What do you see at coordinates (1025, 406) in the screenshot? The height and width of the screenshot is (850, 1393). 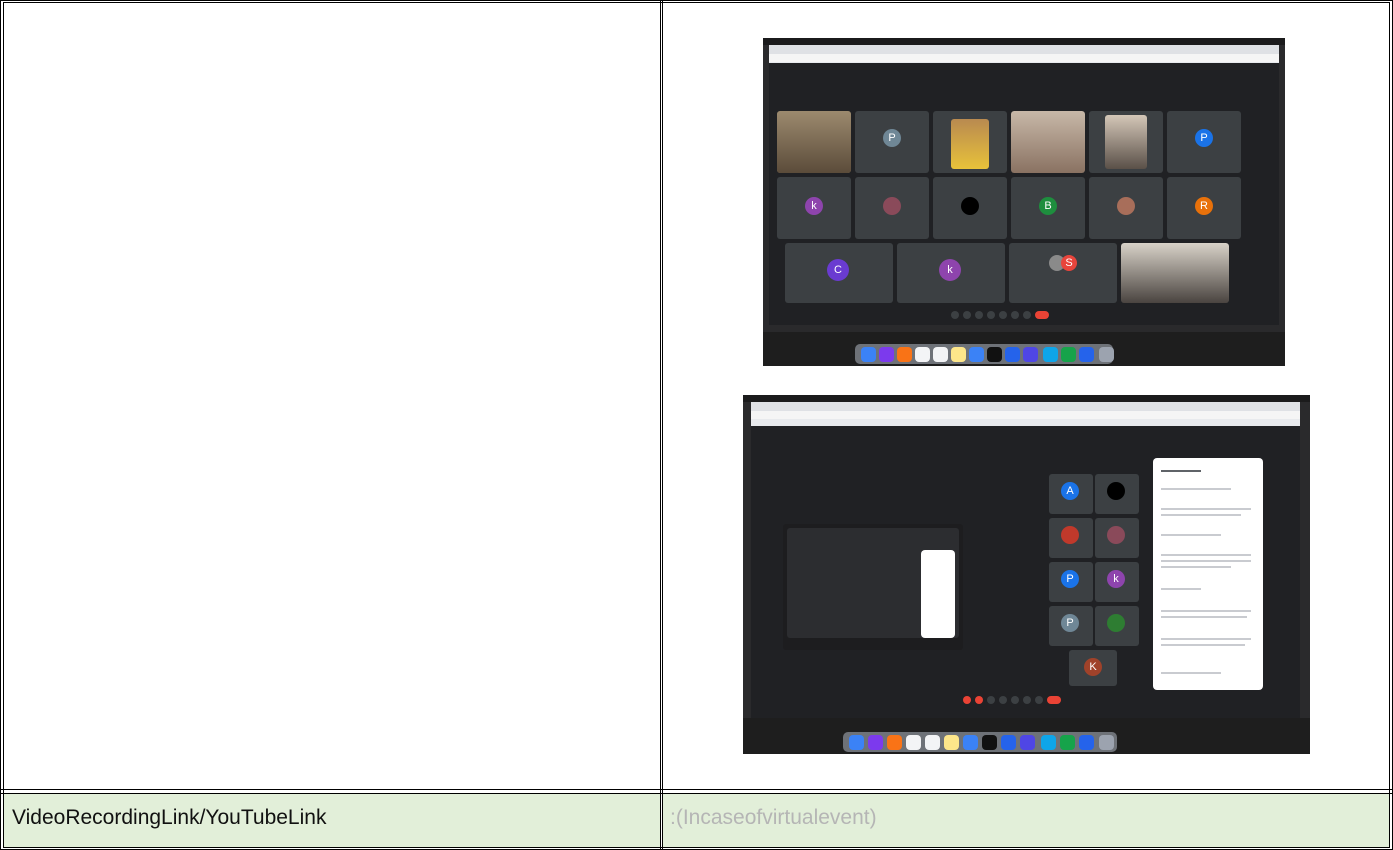 I see `browser-tabs` at bounding box center [1025, 406].